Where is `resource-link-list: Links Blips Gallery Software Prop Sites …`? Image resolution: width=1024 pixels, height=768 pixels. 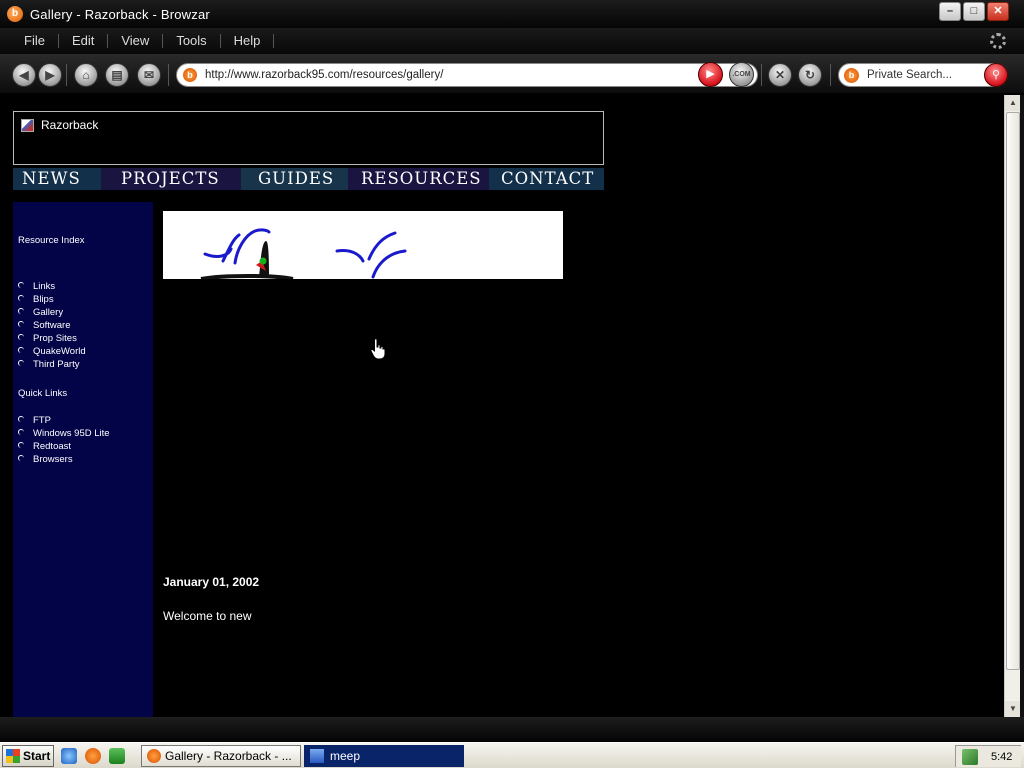 resource-link-list: Links Blips Gallery Software Prop Sites … is located at coordinates (52, 325).